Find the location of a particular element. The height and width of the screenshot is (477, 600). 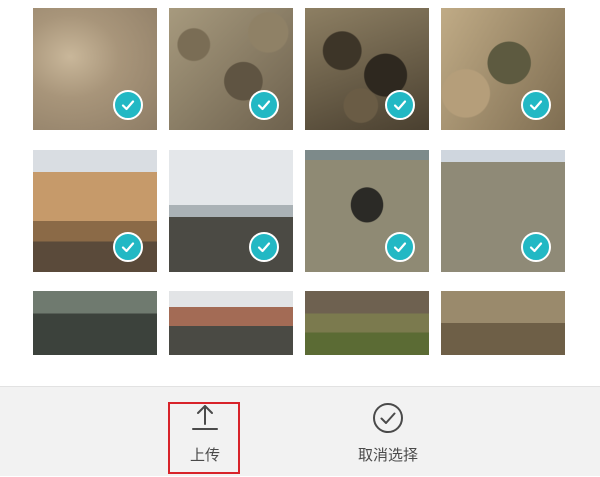

cancel-selection-button: 取消选择 is located at coordinates (388, 432).